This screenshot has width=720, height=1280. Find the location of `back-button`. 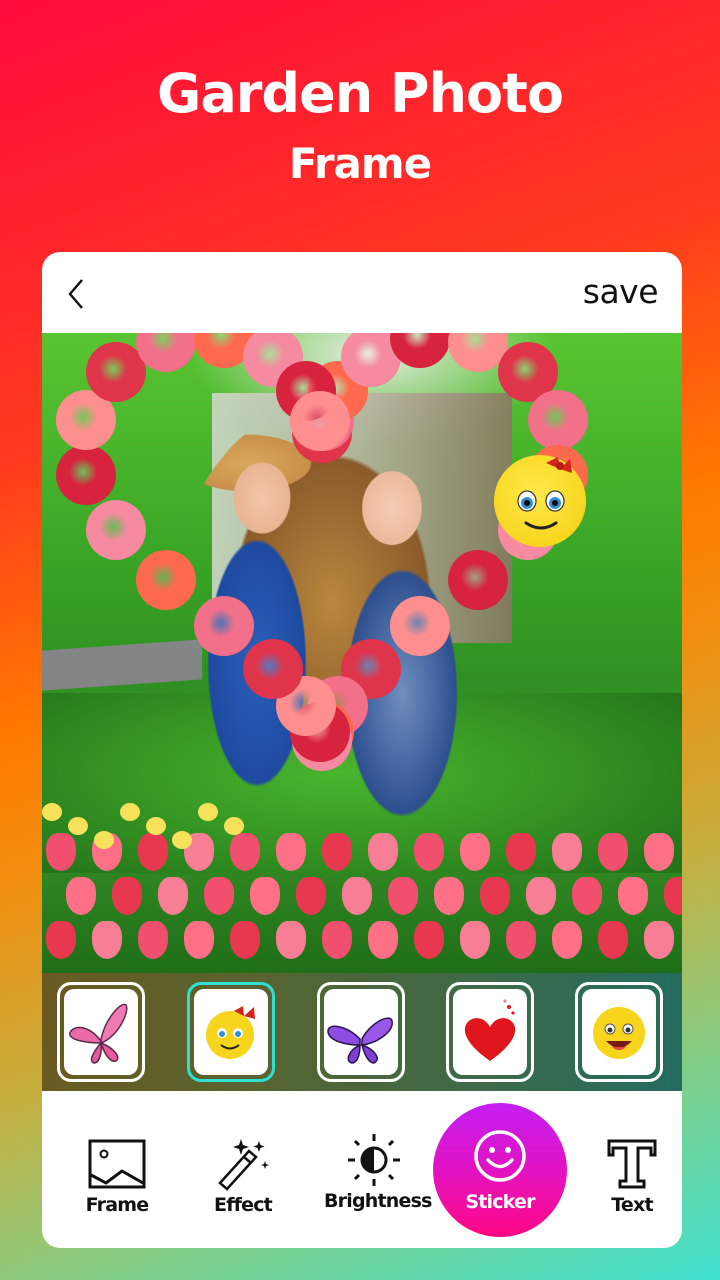

back-button is located at coordinates (77, 294).